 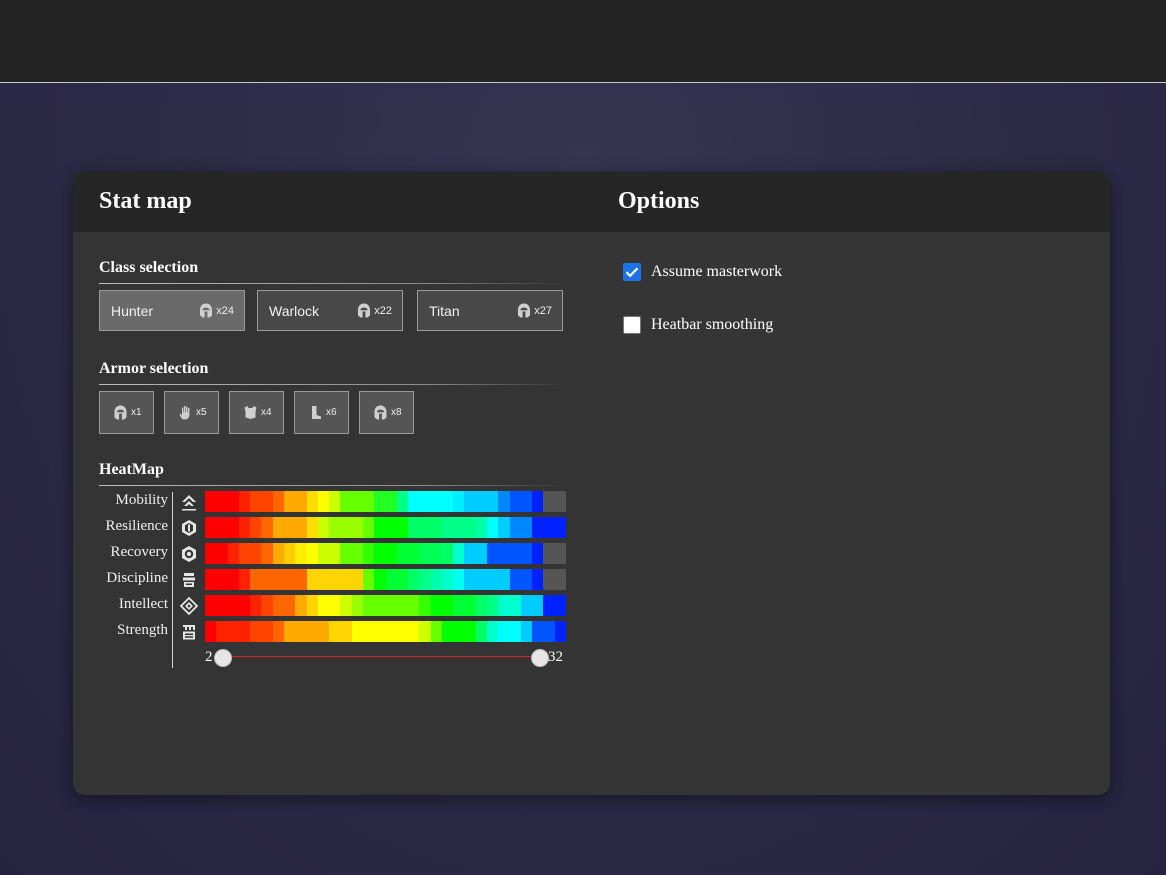 I want to click on heatbar-strength, so click(x=385, y=631).